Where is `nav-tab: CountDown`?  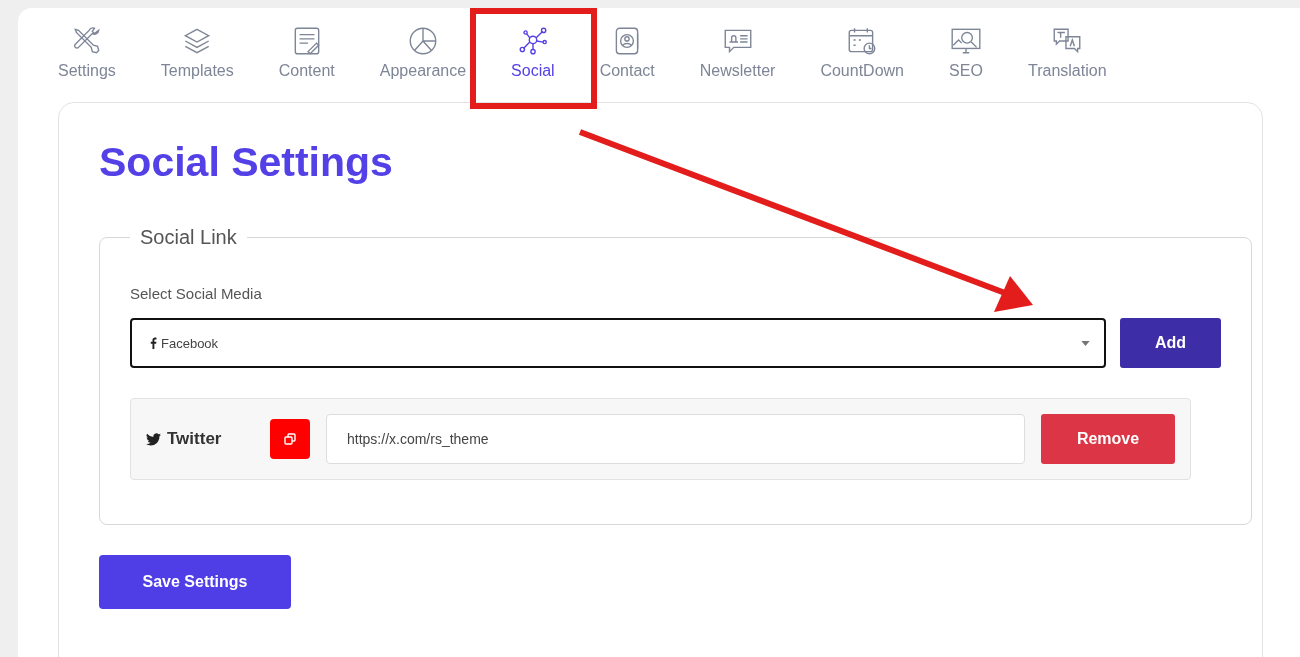
nav-tab: CountDown is located at coordinates (862, 52).